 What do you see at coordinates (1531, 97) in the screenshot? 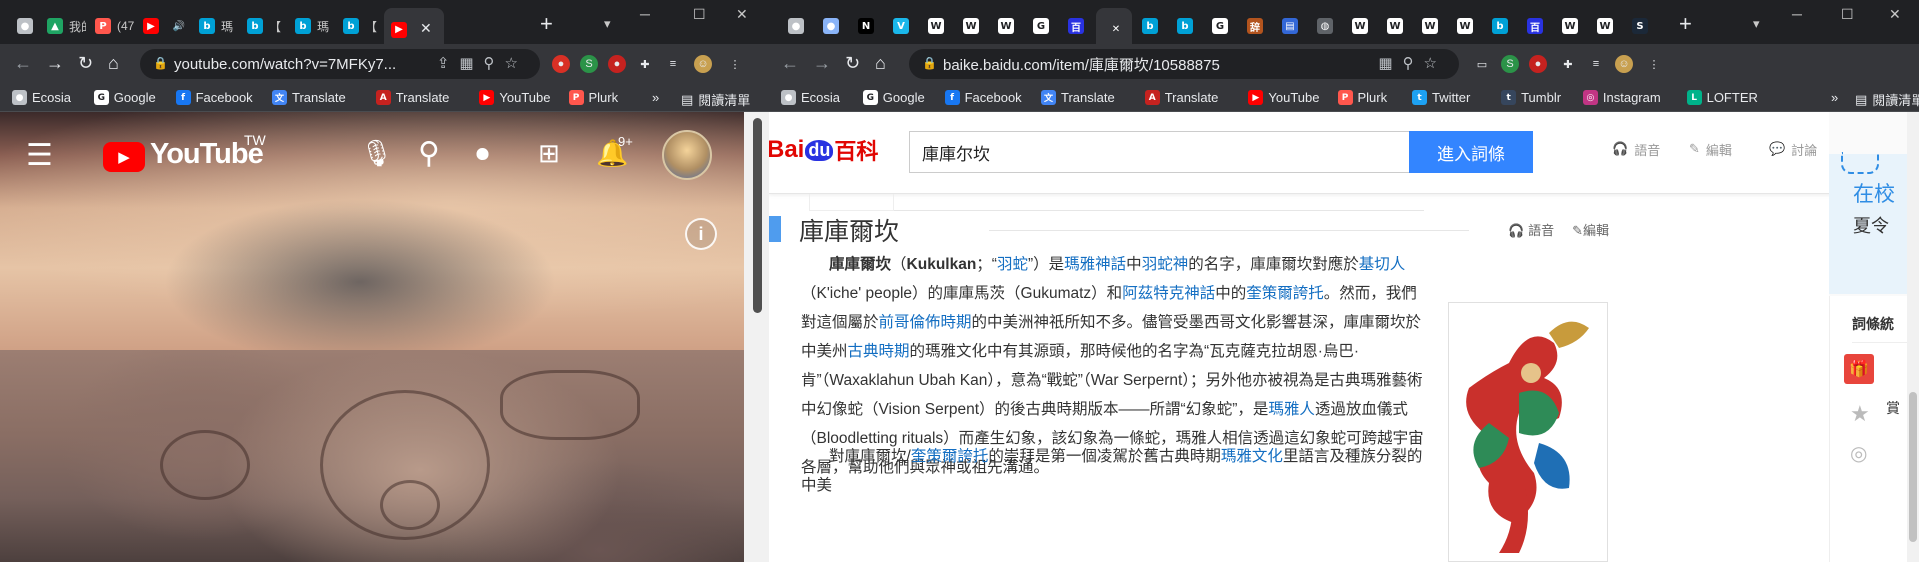
I see `bookmark-tumblr: t Tumblr` at bounding box center [1531, 97].